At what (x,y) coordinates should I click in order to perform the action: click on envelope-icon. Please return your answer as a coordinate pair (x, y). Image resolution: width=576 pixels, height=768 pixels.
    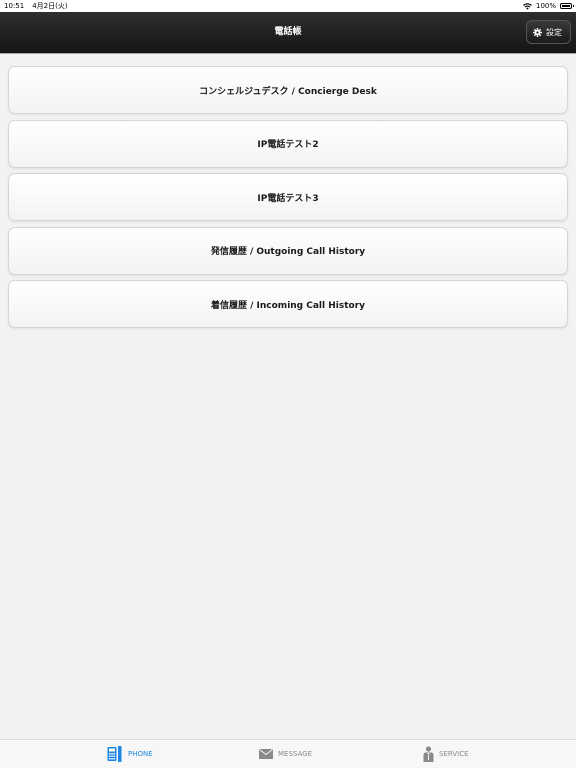
    Looking at the image, I should click on (266, 754).